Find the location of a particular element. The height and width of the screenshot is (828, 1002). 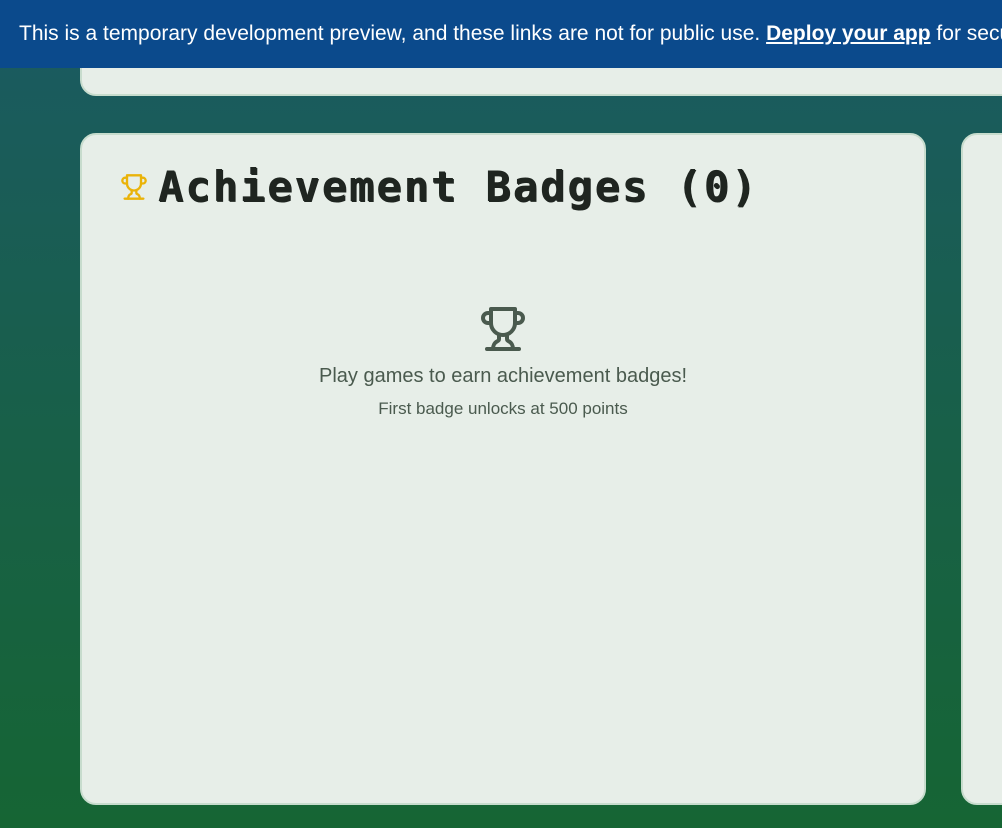

banner-text-tail: for secur is located at coordinates (969, 33).